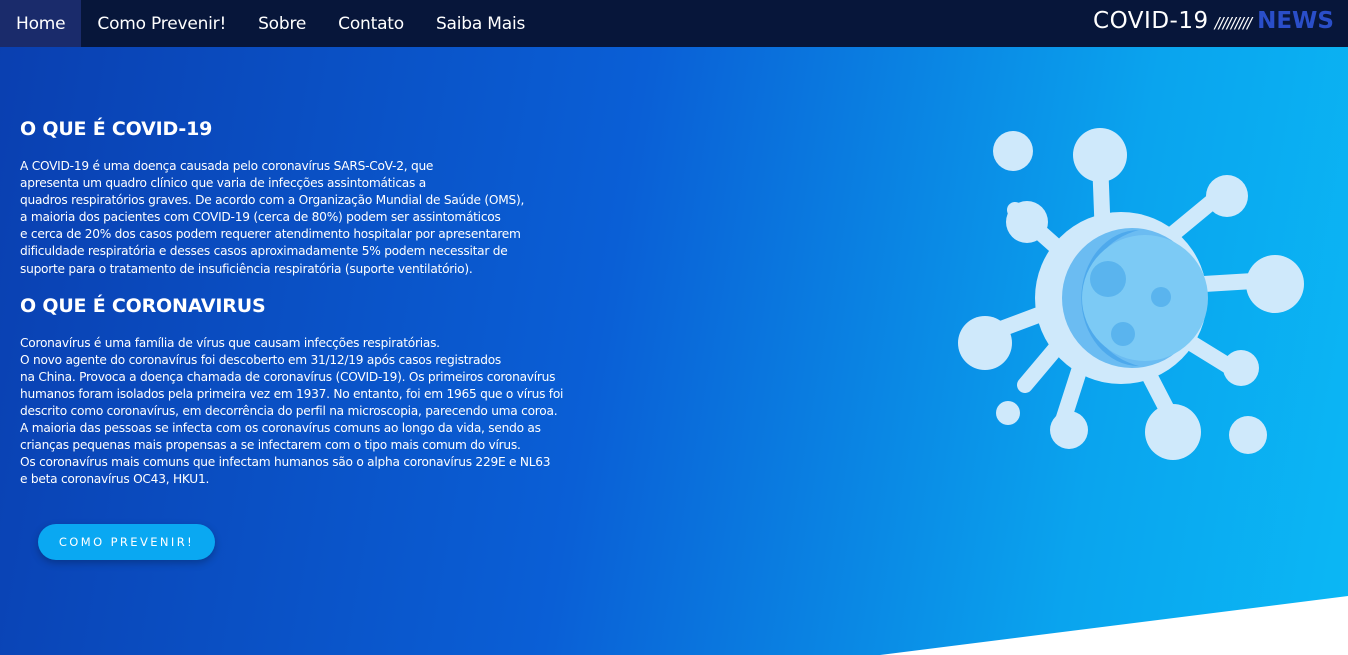 This screenshot has height=655, width=1348. What do you see at coordinates (1151, 21) in the screenshot?
I see `brand-main-text: COVID-19` at bounding box center [1151, 21].